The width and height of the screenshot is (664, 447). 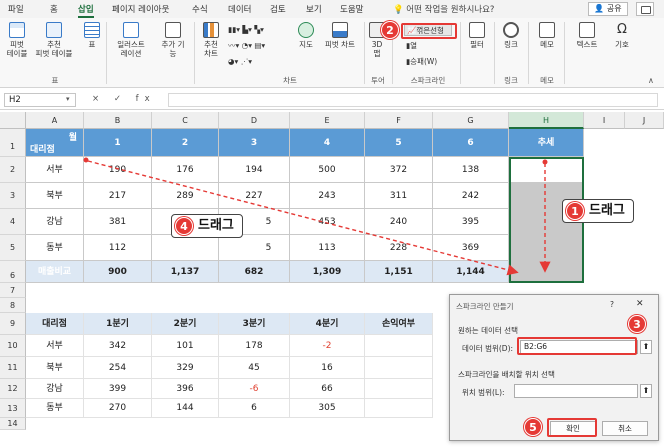 What do you see at coordinates (471, 196) in the screenshot?
I see `value-cell: 242` at bounding box center [471, 196].